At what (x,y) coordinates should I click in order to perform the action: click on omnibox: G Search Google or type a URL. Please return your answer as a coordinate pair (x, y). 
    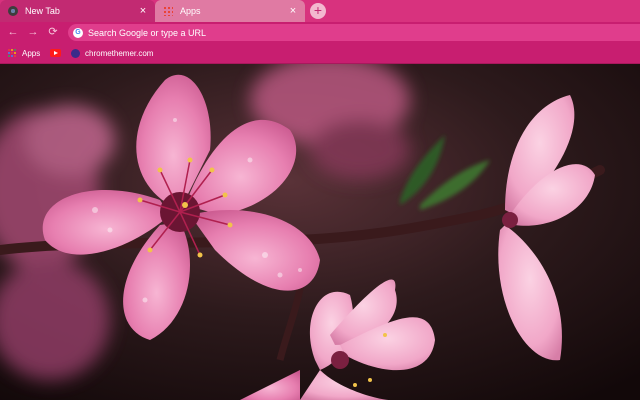
    Looking at the image, I should click on (354, 32).